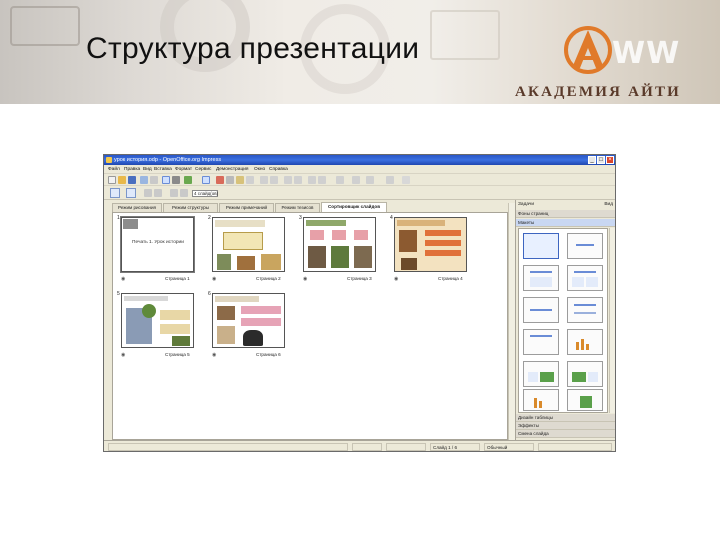  I want to click on task-pane-scrollbar, so click(612, 320).